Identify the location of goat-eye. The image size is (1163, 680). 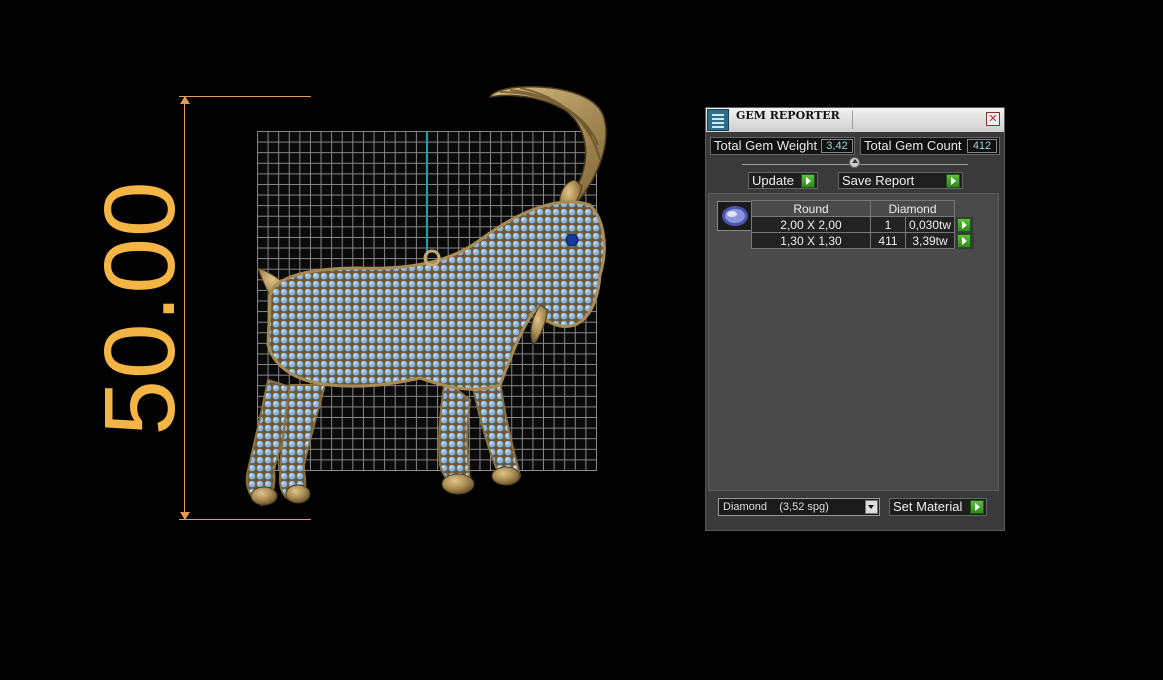
(572, 240).